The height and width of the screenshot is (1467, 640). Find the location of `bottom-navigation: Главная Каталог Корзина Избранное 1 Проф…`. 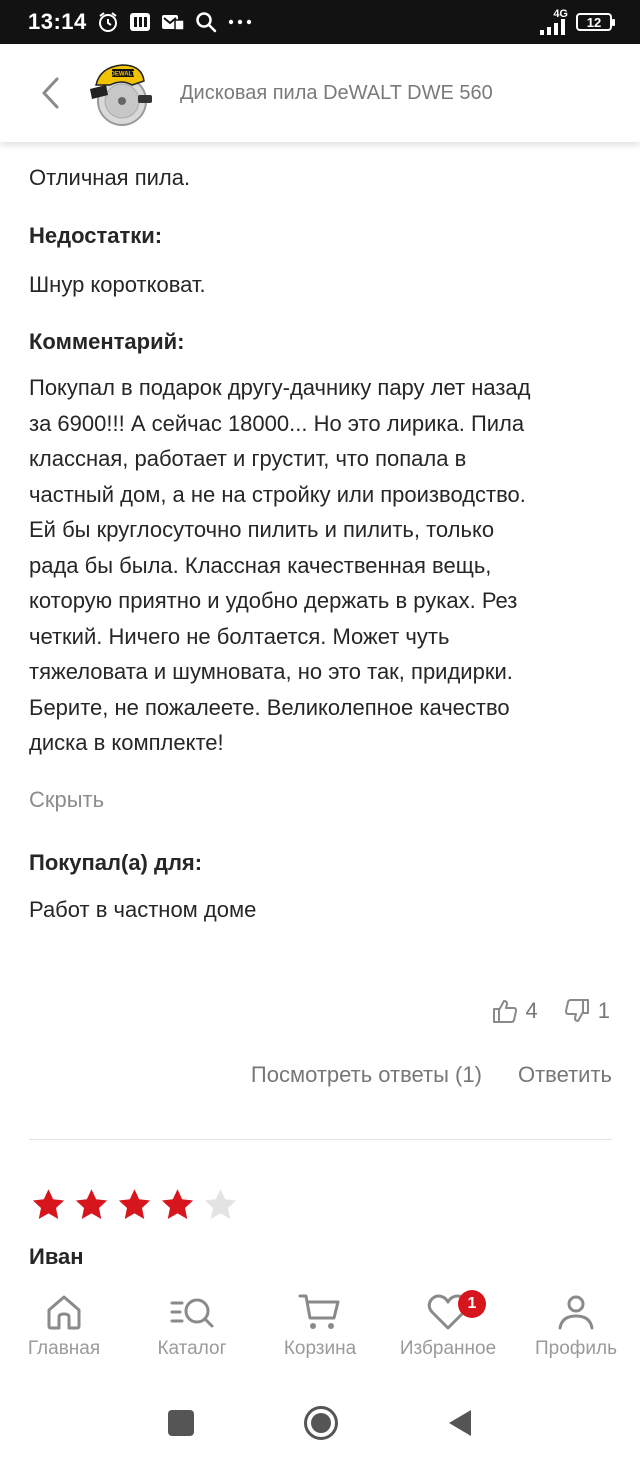

bottom-navigation: Главная Каталог Корзина Избранное 1 Проф… is located at coordinates (320, 1328).